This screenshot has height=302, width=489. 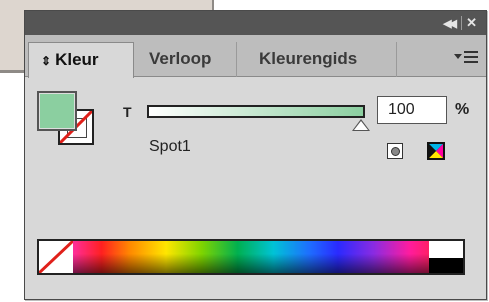 I want to click on tint-slider-thumb, so click(x=361, y=125).